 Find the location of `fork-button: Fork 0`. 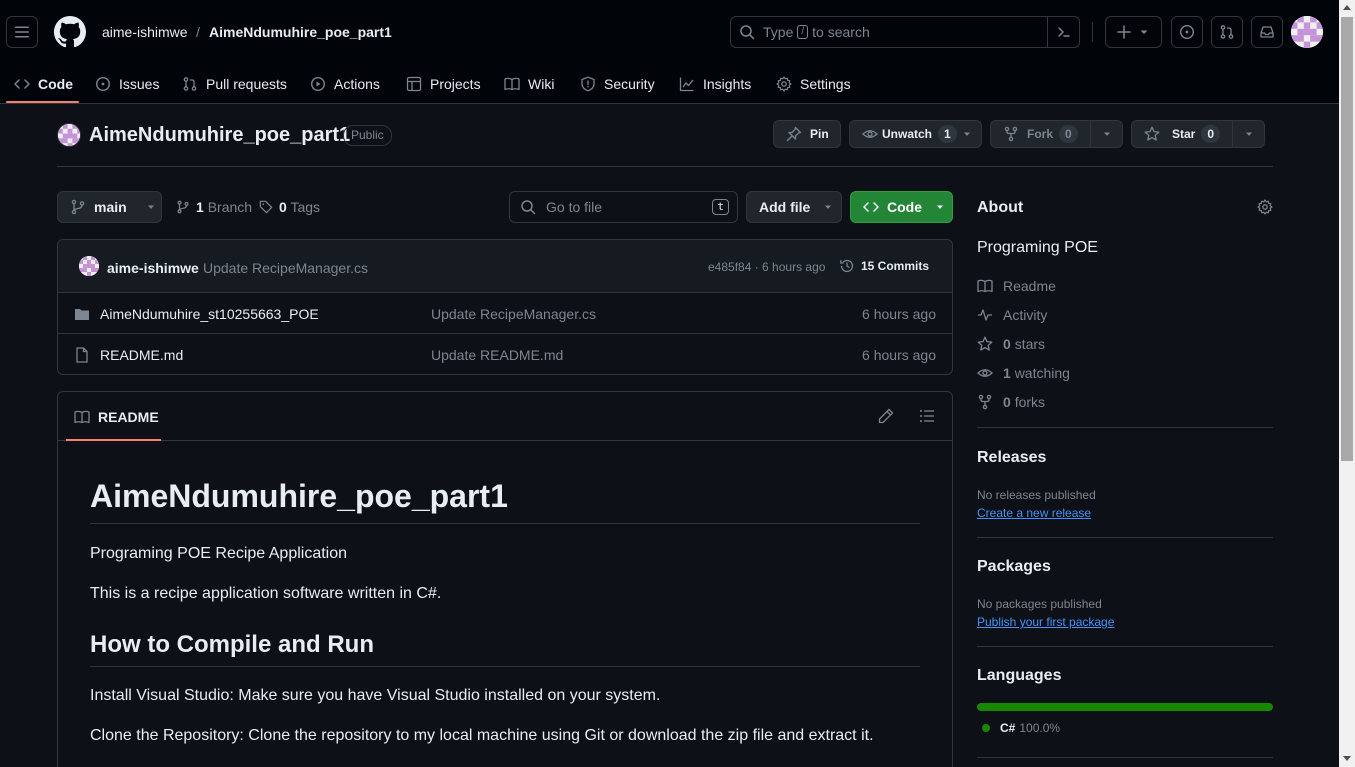

fork-button: Fork 0 is located at coordinates (1056, 134).